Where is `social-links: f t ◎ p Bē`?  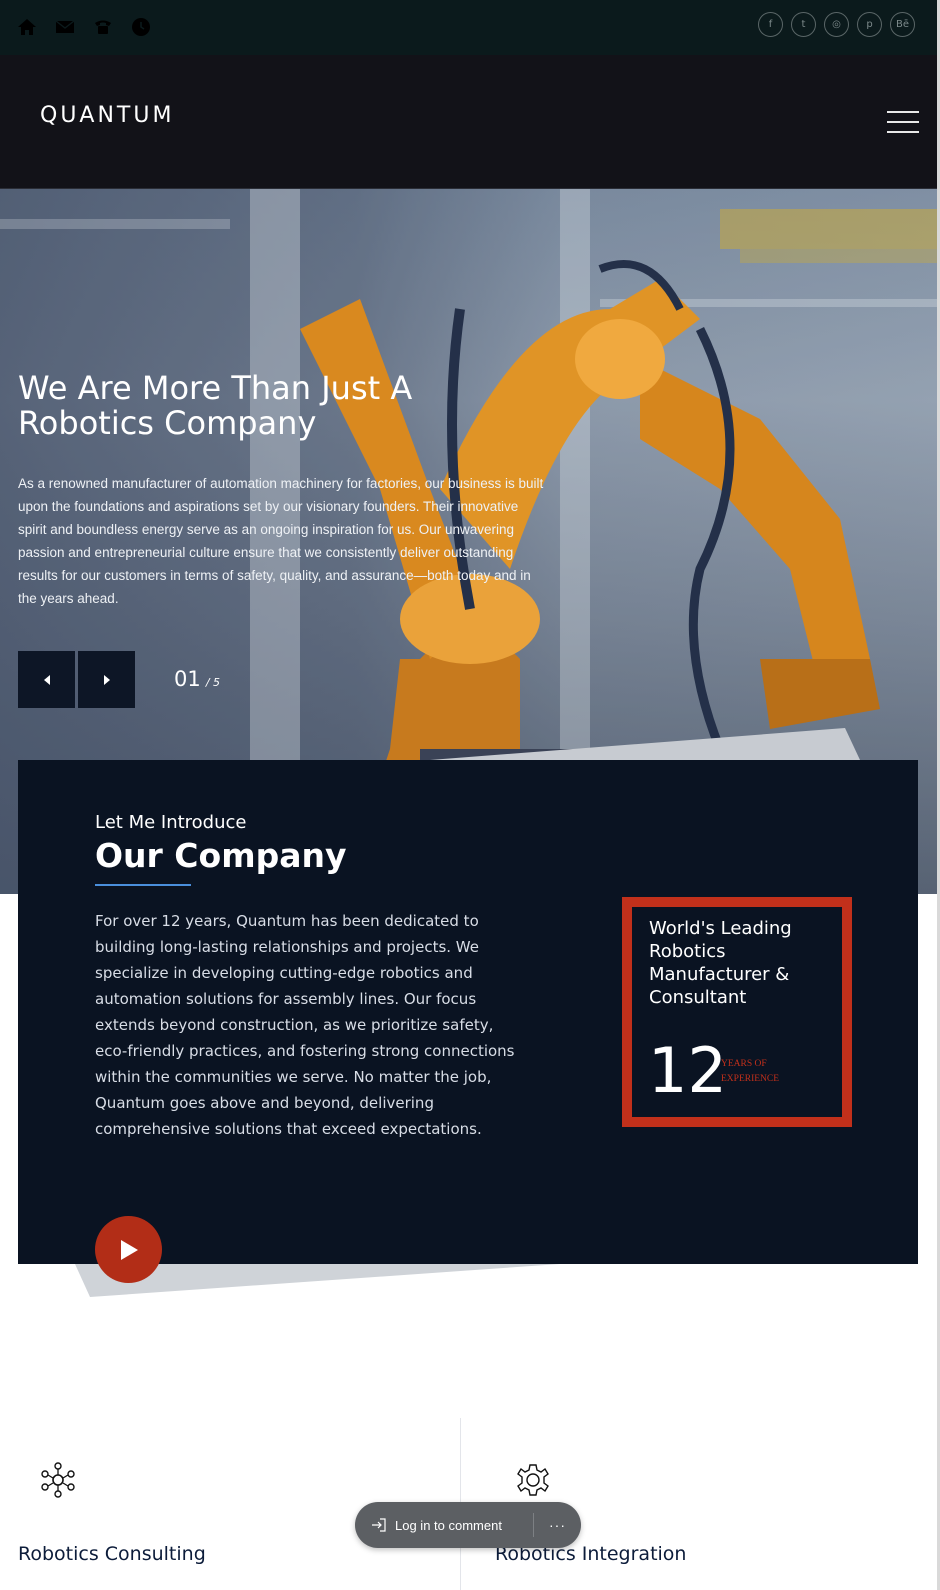 social-links: f t ◎ p Bē is located at coordinates (836, 24).